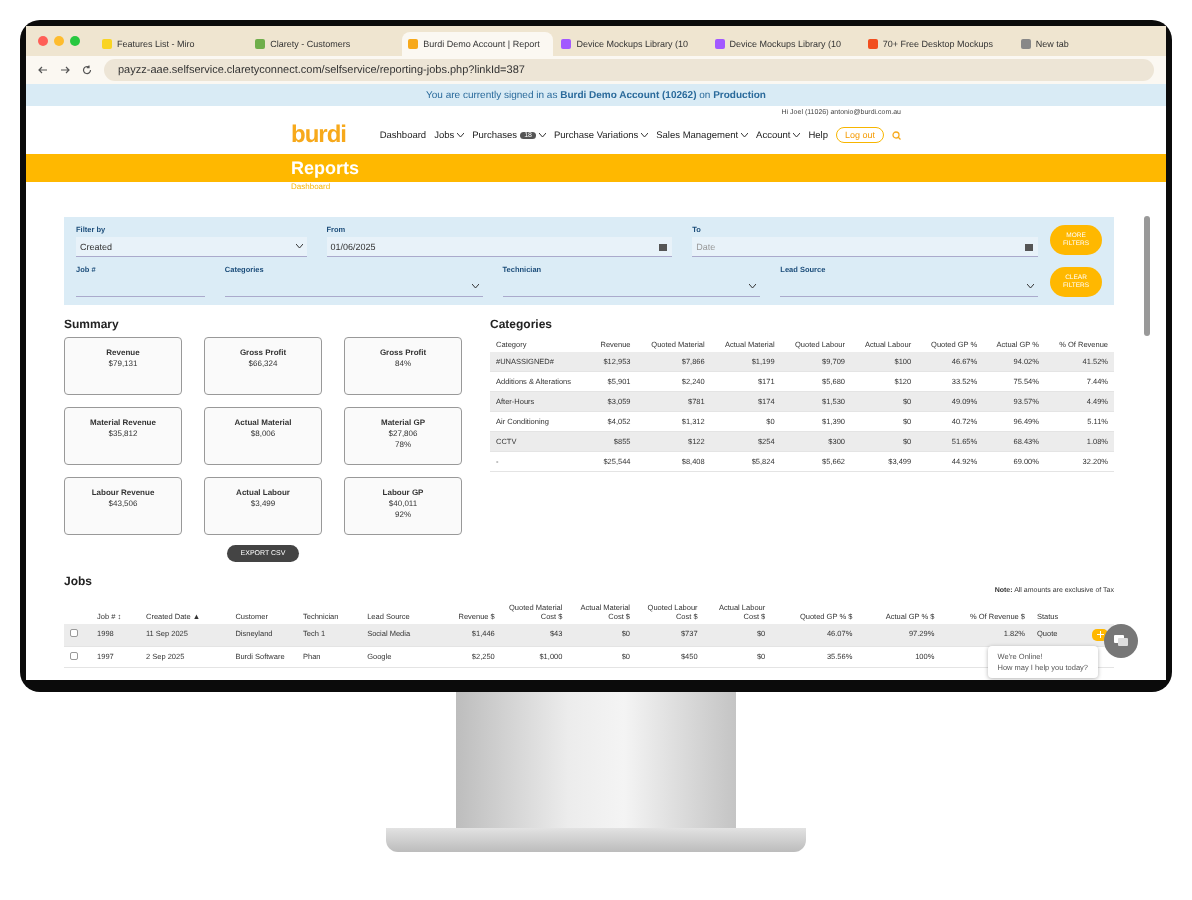 This screenshot has height=900, width=1192. Describe the element at coordinates (1100, 635) in the screenshot. I see `add-button` at that location.